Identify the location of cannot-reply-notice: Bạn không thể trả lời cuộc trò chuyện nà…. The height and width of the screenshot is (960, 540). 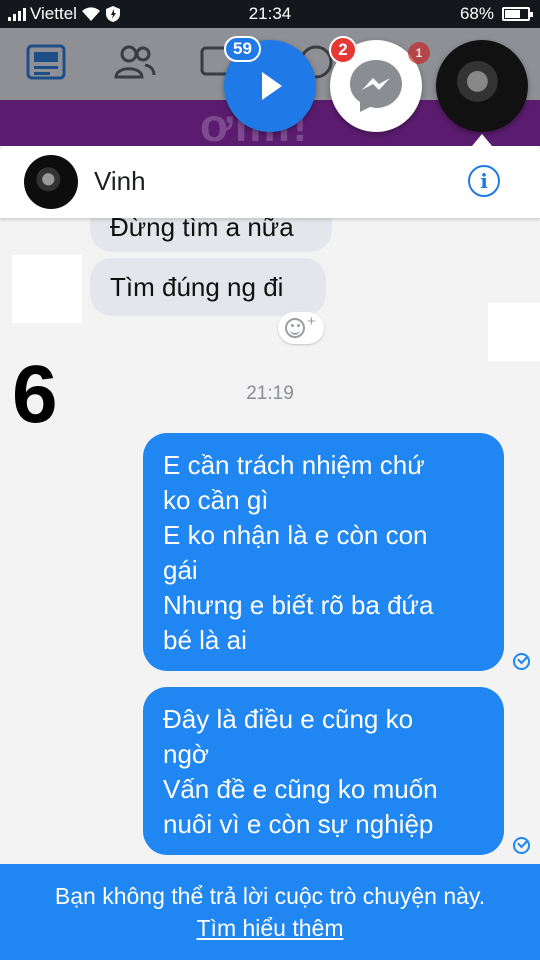
(270, 896).